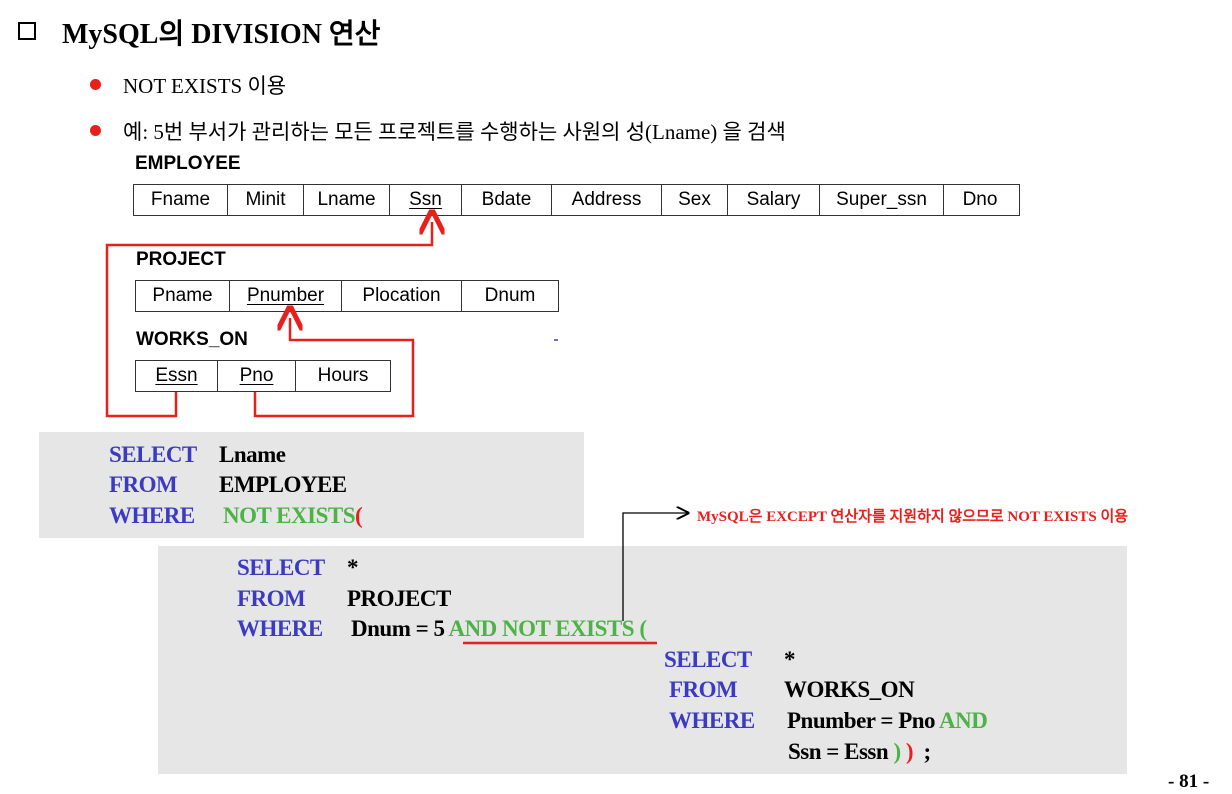 This screenshot has height=794, width=1232. Describe the element at coordinates (334, 368) in the screenshot. I see `pno-to-pnumber-arrow` at that location.